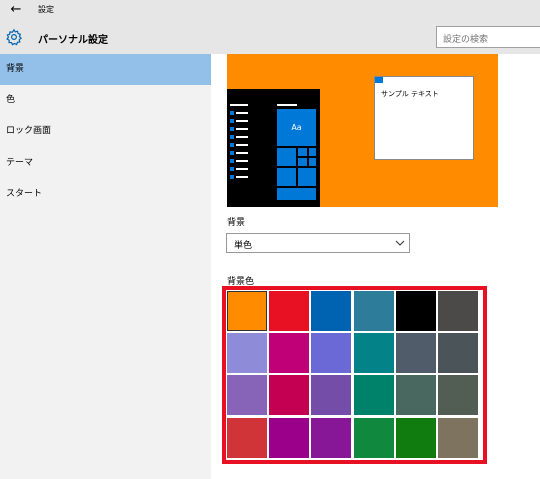 This screenshot has height=479, width=540. I want to click on sidebar-item-start: スタート, so click(105, 194).